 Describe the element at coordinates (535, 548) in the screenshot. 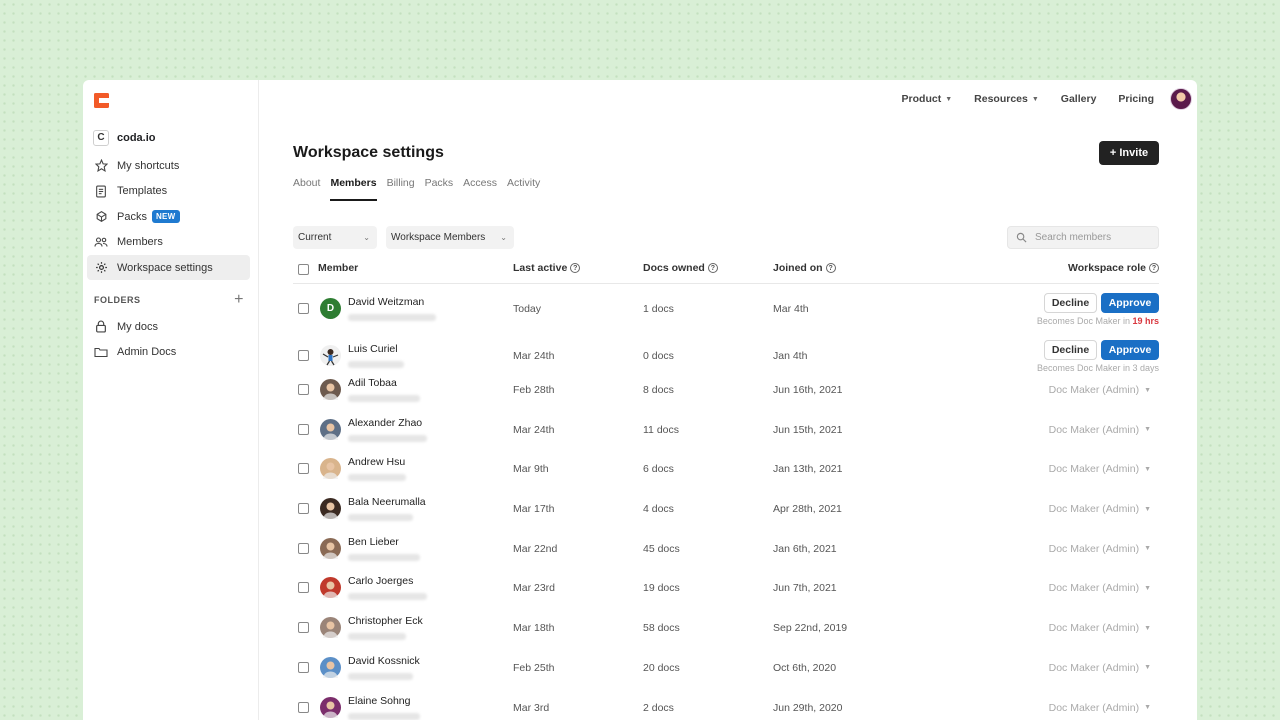

I see `last-active: Mar 22nd` at that location.